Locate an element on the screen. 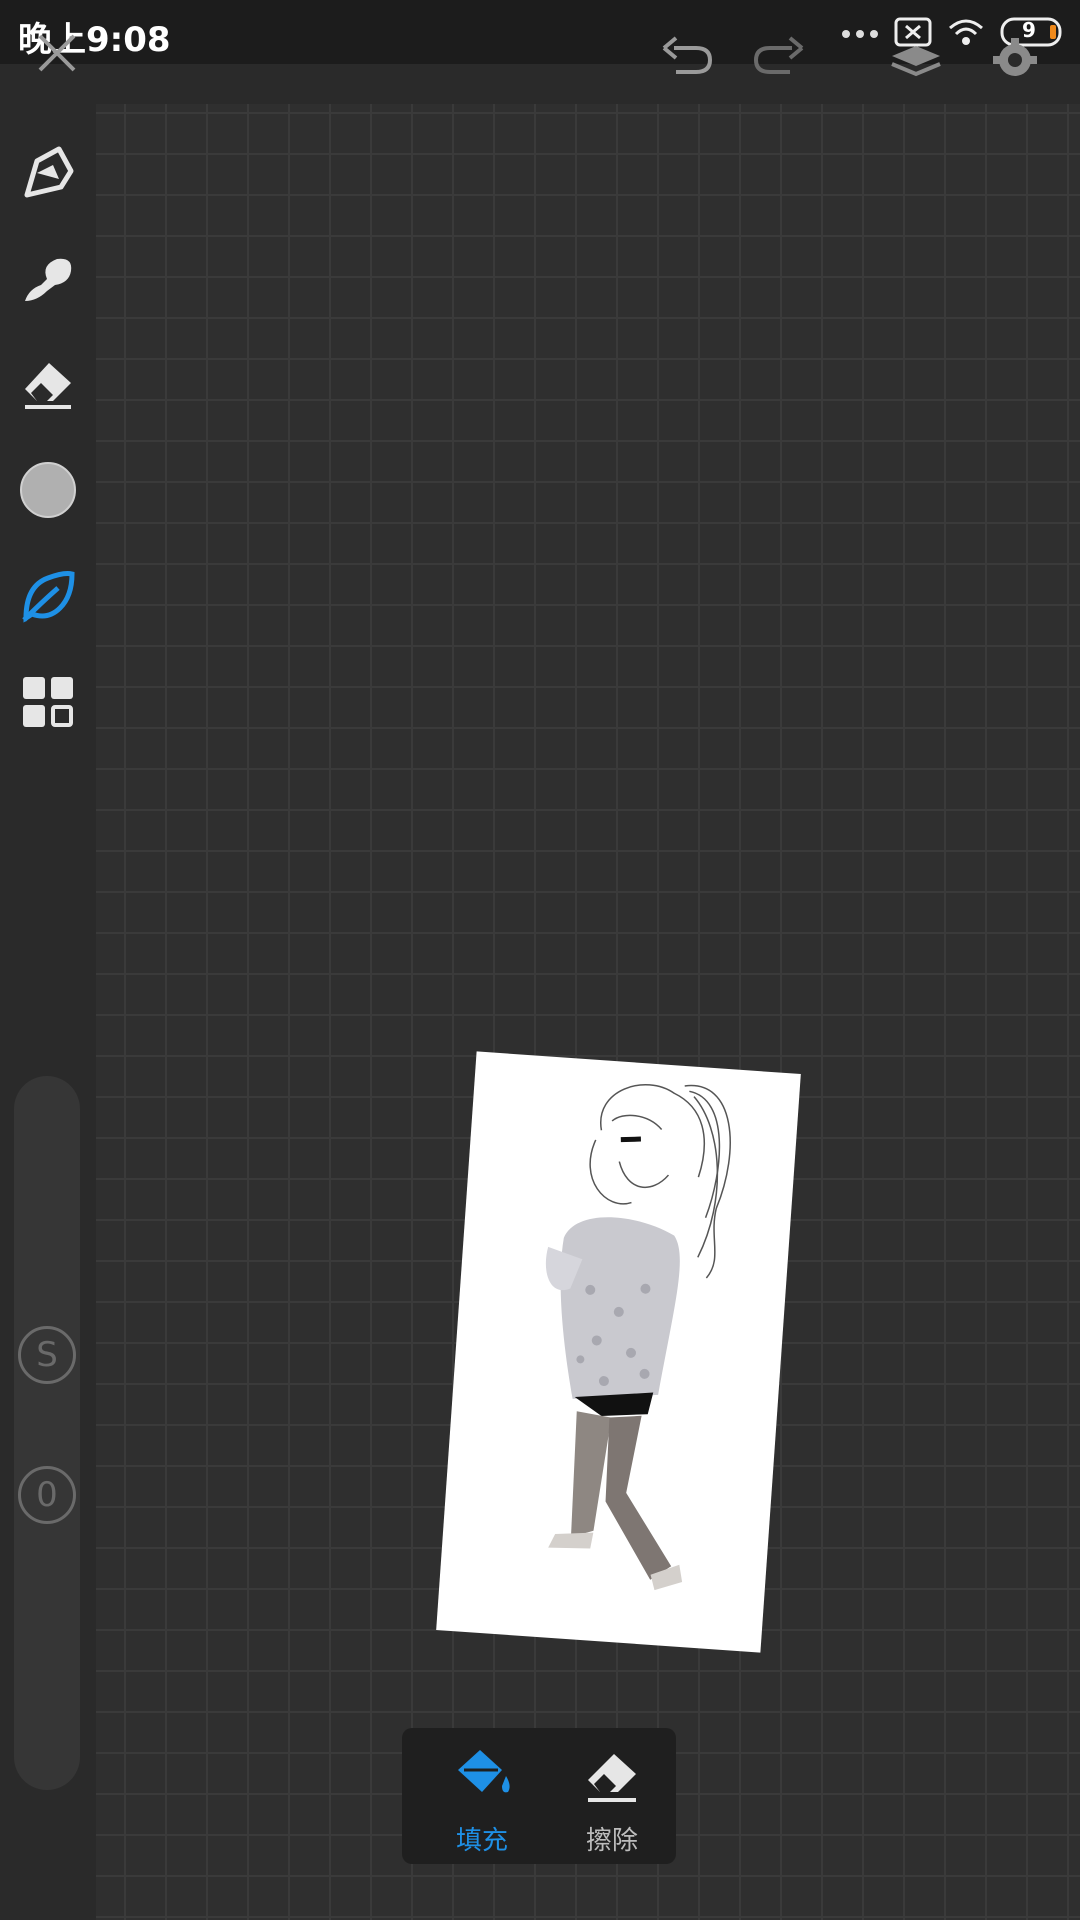  leaf-brush-icon is located at coordinates (48, 596).